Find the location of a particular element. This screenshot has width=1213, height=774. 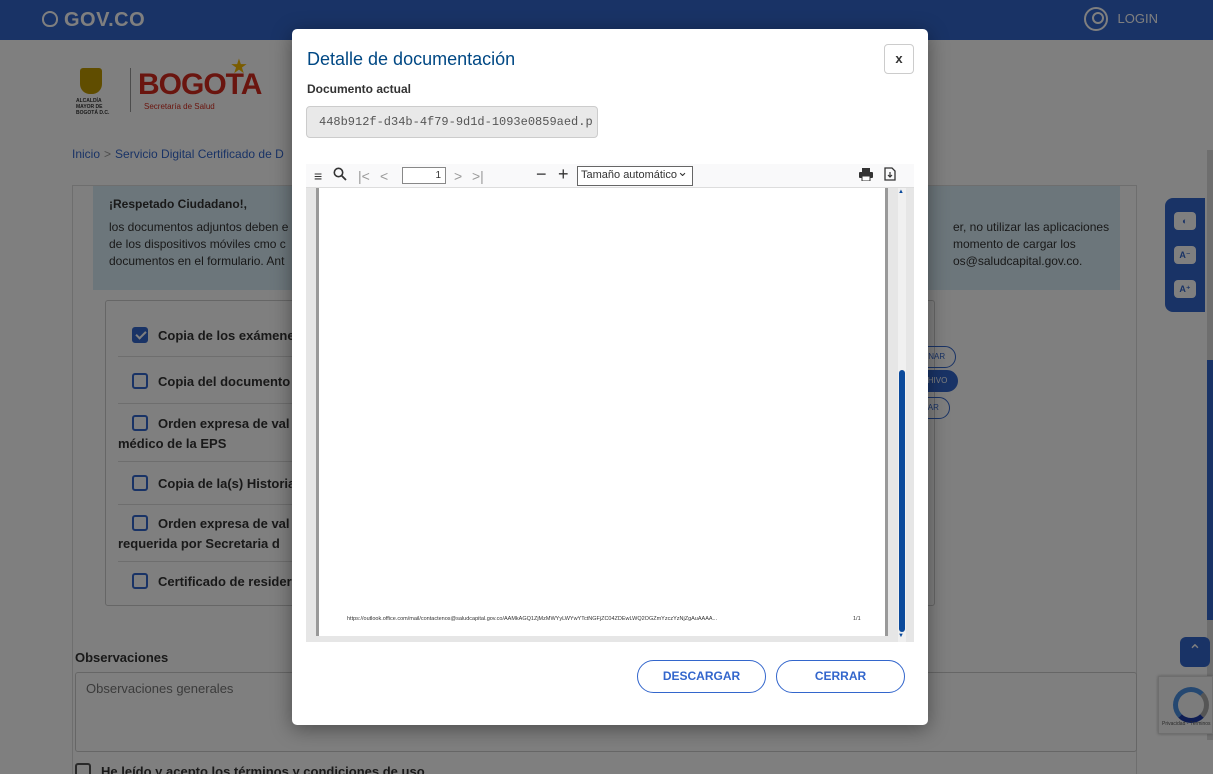

zoom-out-icon: − is located at coordinates (541, 174).